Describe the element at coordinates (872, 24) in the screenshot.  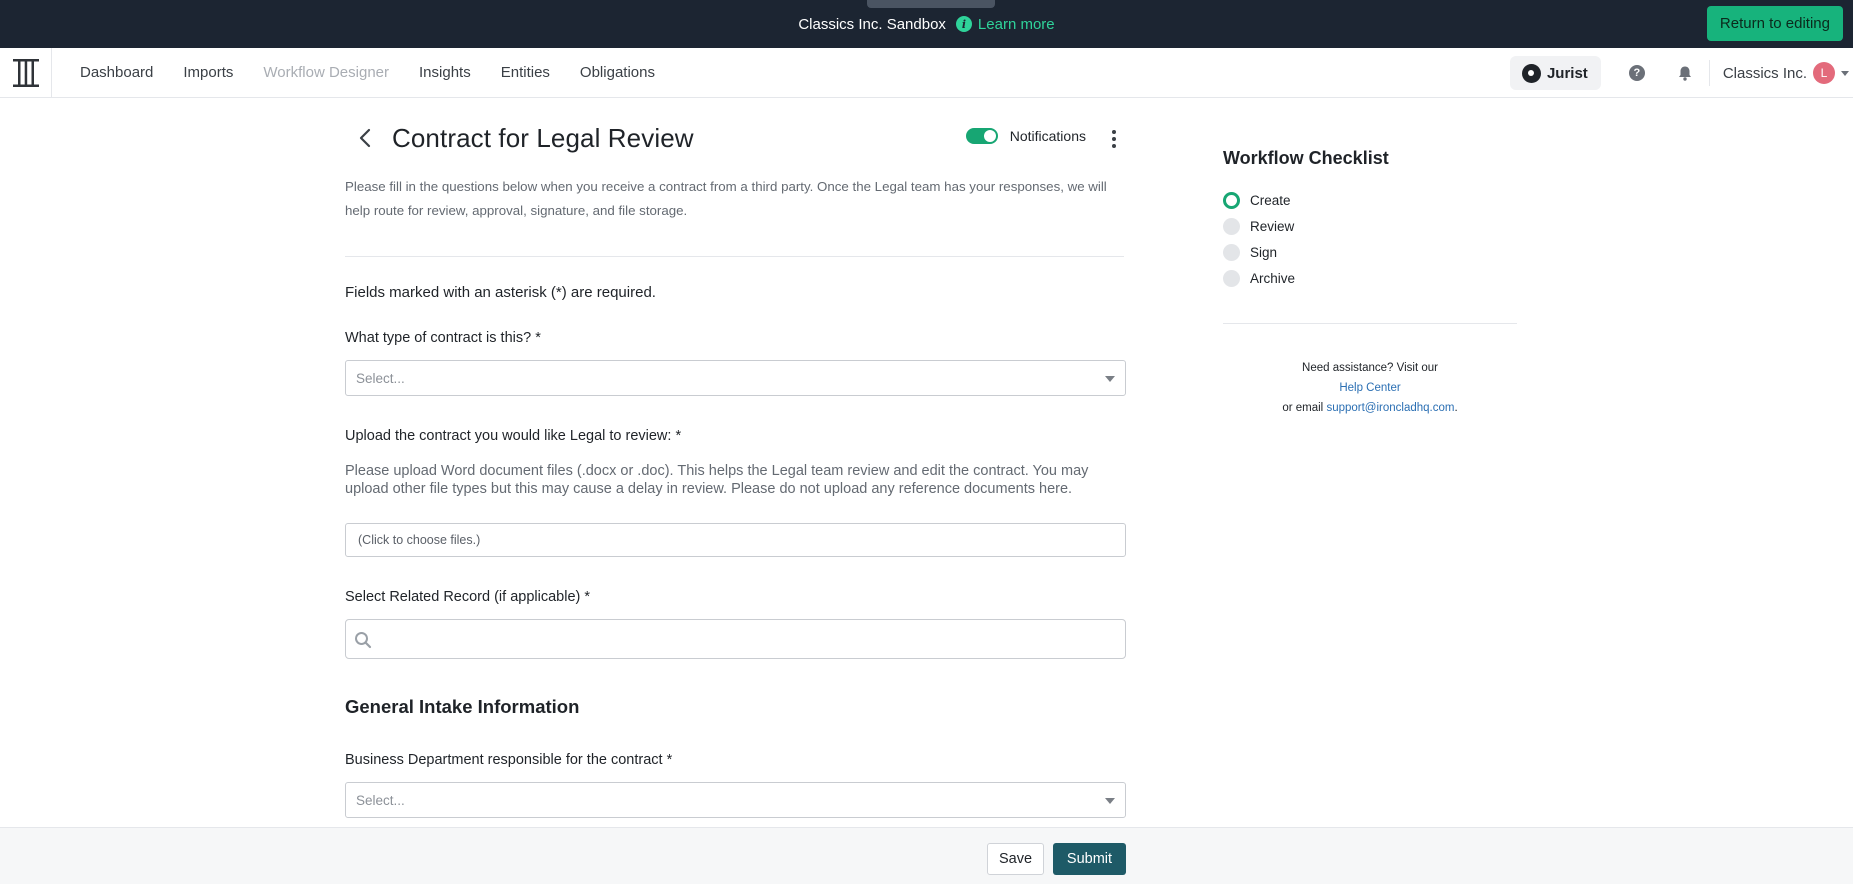
I see `sandbox-title: Classics Inc. Sandbox` at that location.